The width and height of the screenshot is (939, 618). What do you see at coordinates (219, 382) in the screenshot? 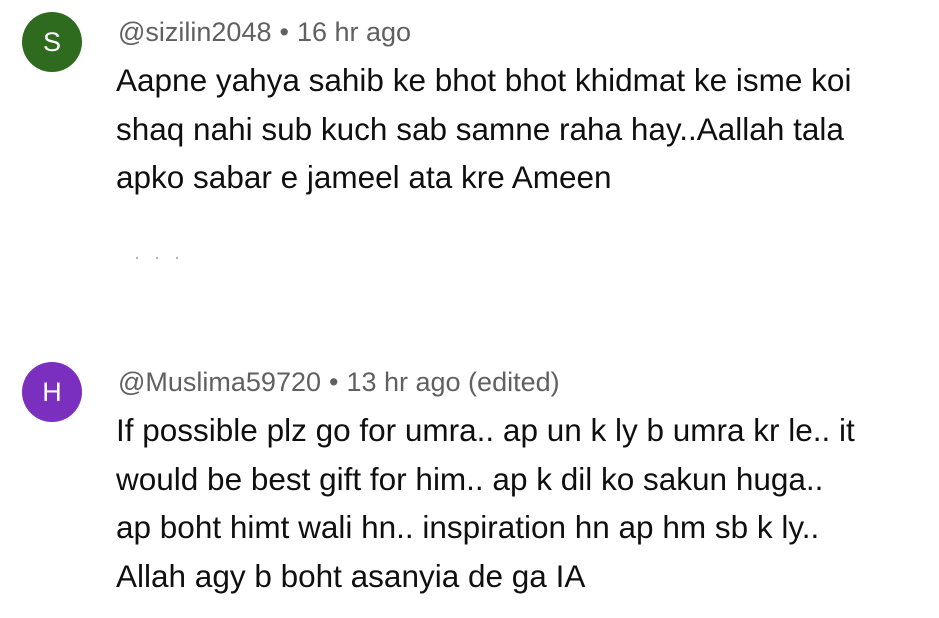
I see `author-handle: @Muslima59720` at bounding box center [219, 382].